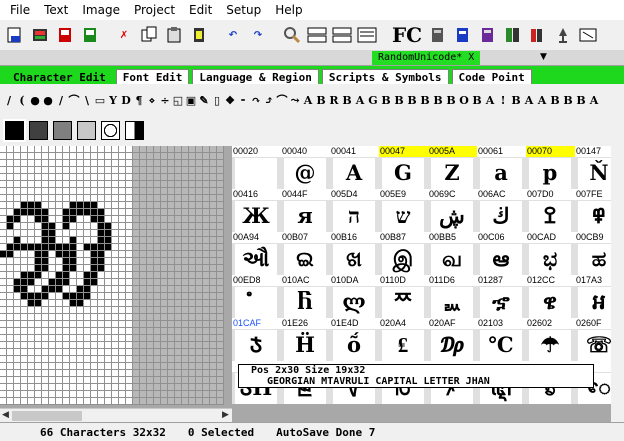 The image size is (624, 441). I want to click on draw-tool-36: B, so click(477, 100).